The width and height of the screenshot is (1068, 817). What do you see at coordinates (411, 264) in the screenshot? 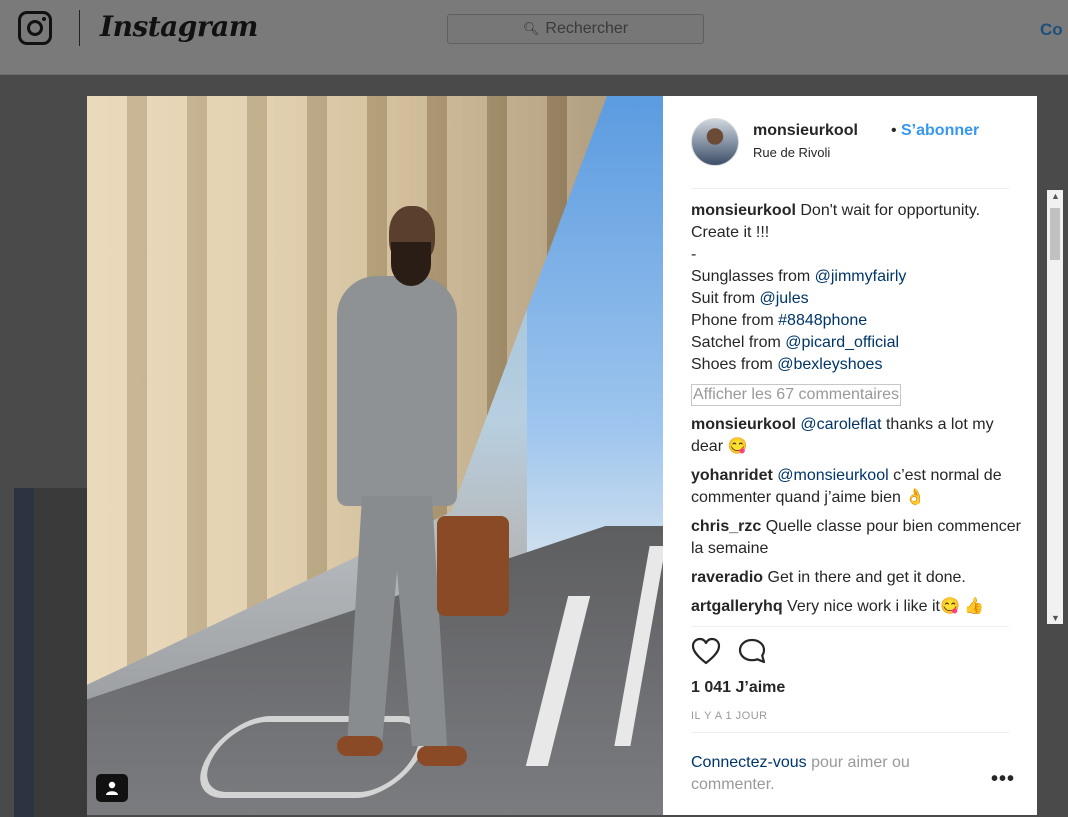
I see `photo-beard` at bounding box center [411, 264].